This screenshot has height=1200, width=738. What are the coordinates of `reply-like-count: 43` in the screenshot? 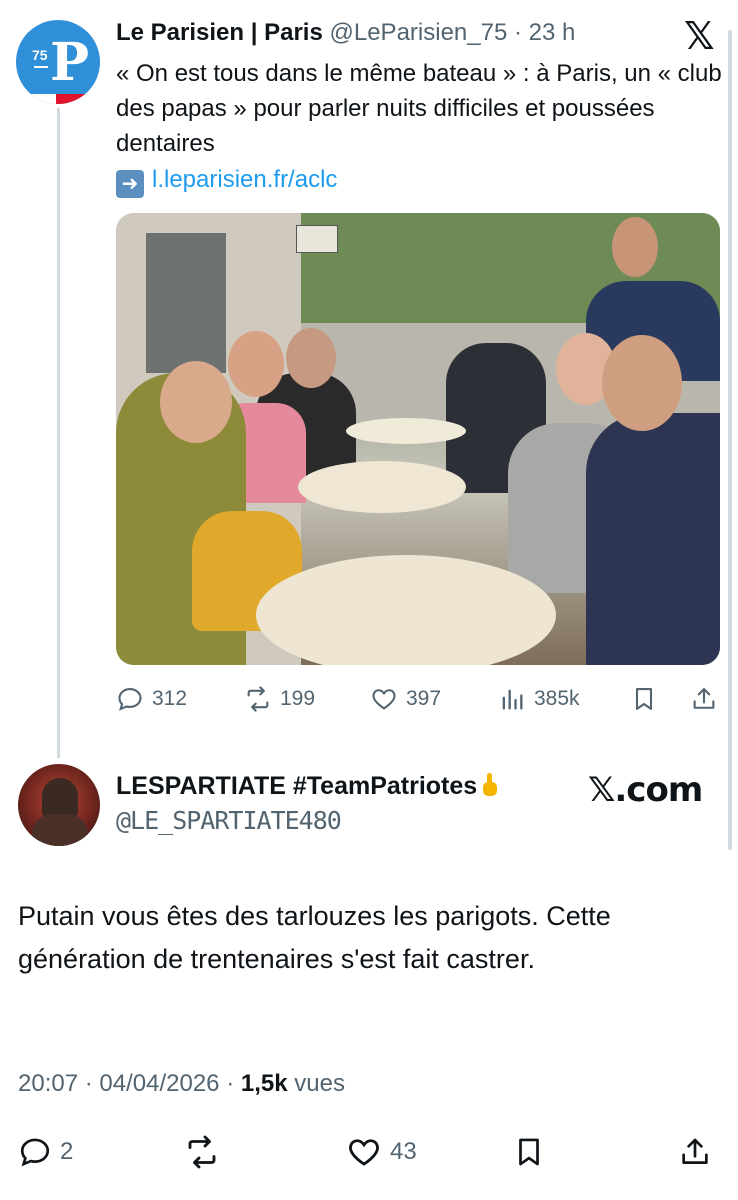 It's located at (403, 1151).